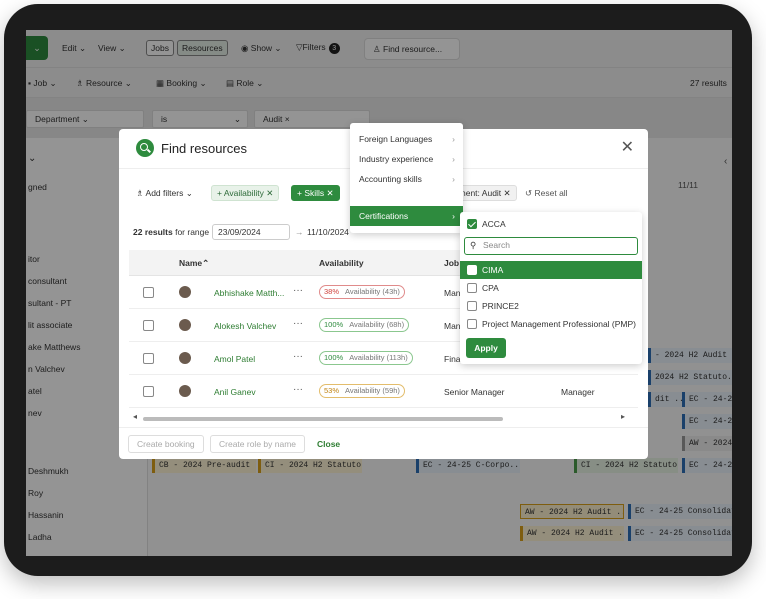  What do you see at coordinates (299, 232) in the screenshot?
I see `date-arrow: →` at bounding box center [299, 232].